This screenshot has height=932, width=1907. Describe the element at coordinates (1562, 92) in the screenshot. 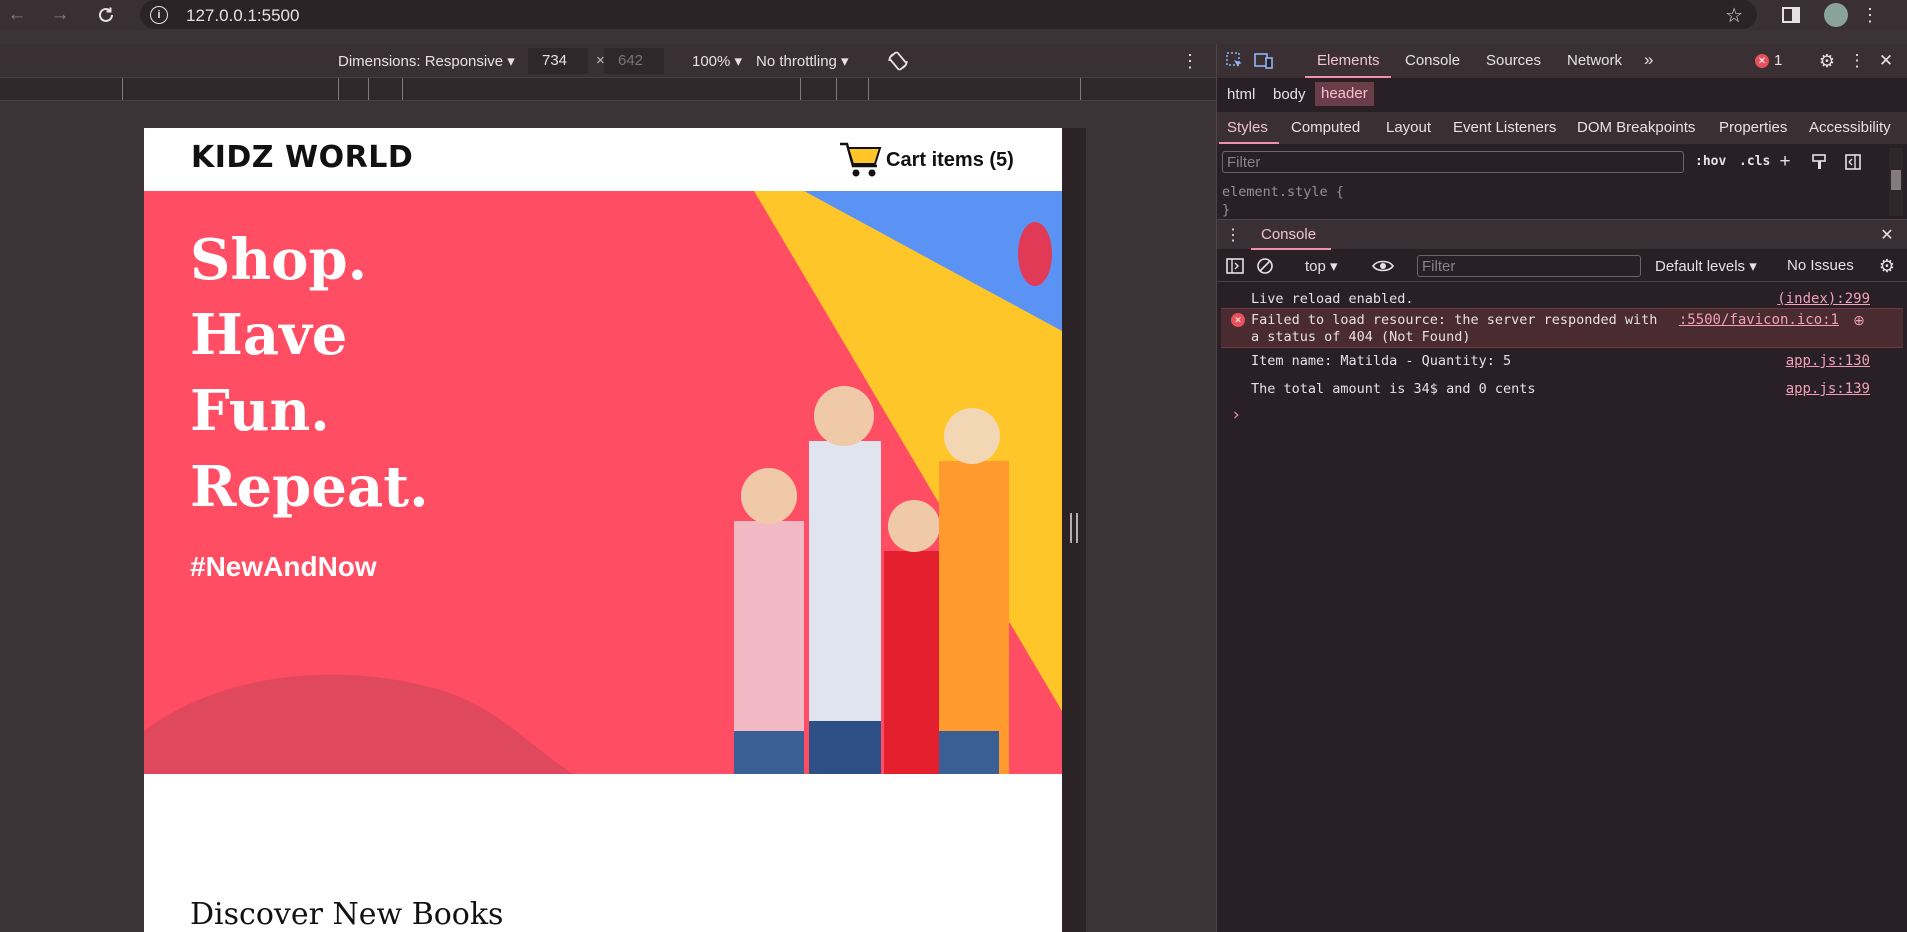

I see `breadcrumb: html body header` at that location.